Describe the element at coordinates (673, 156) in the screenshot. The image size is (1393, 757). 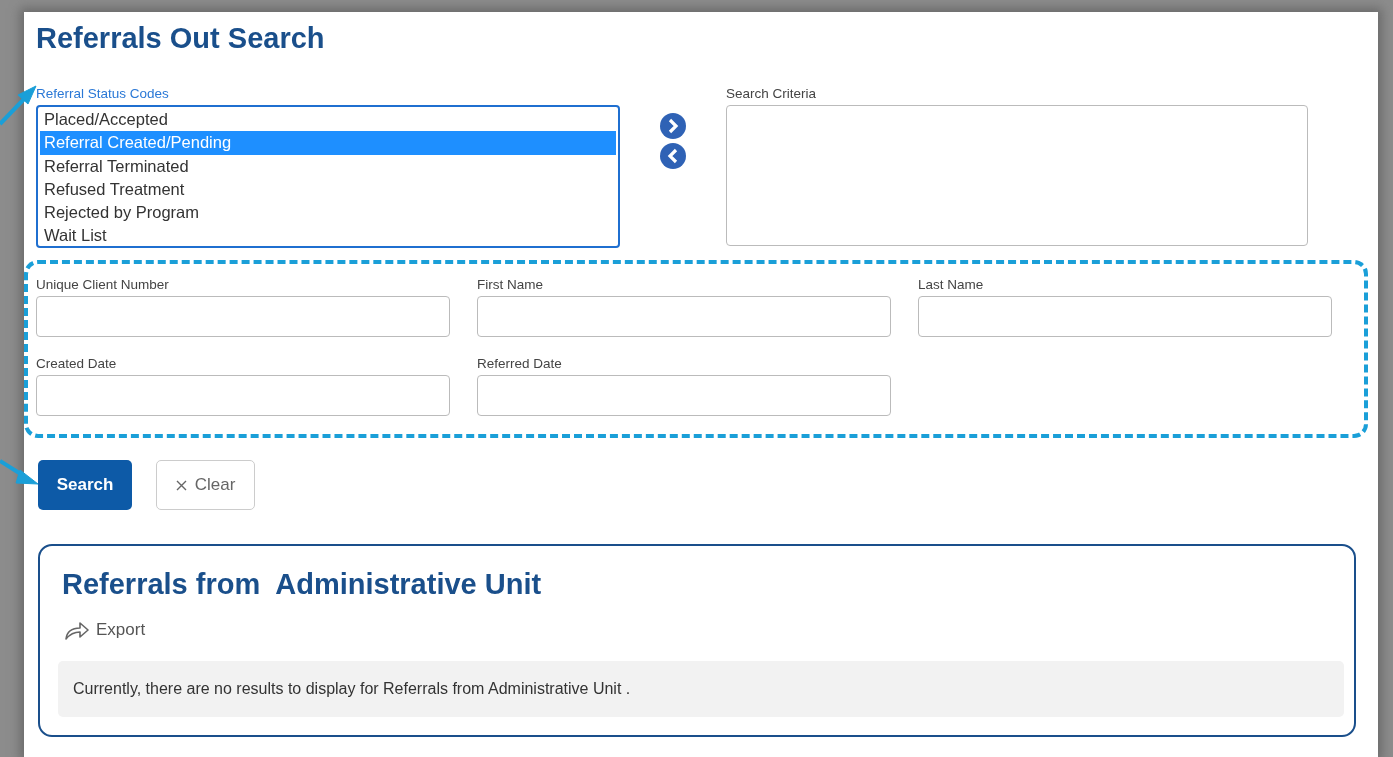
I see `chevron-left-icon` at that location.